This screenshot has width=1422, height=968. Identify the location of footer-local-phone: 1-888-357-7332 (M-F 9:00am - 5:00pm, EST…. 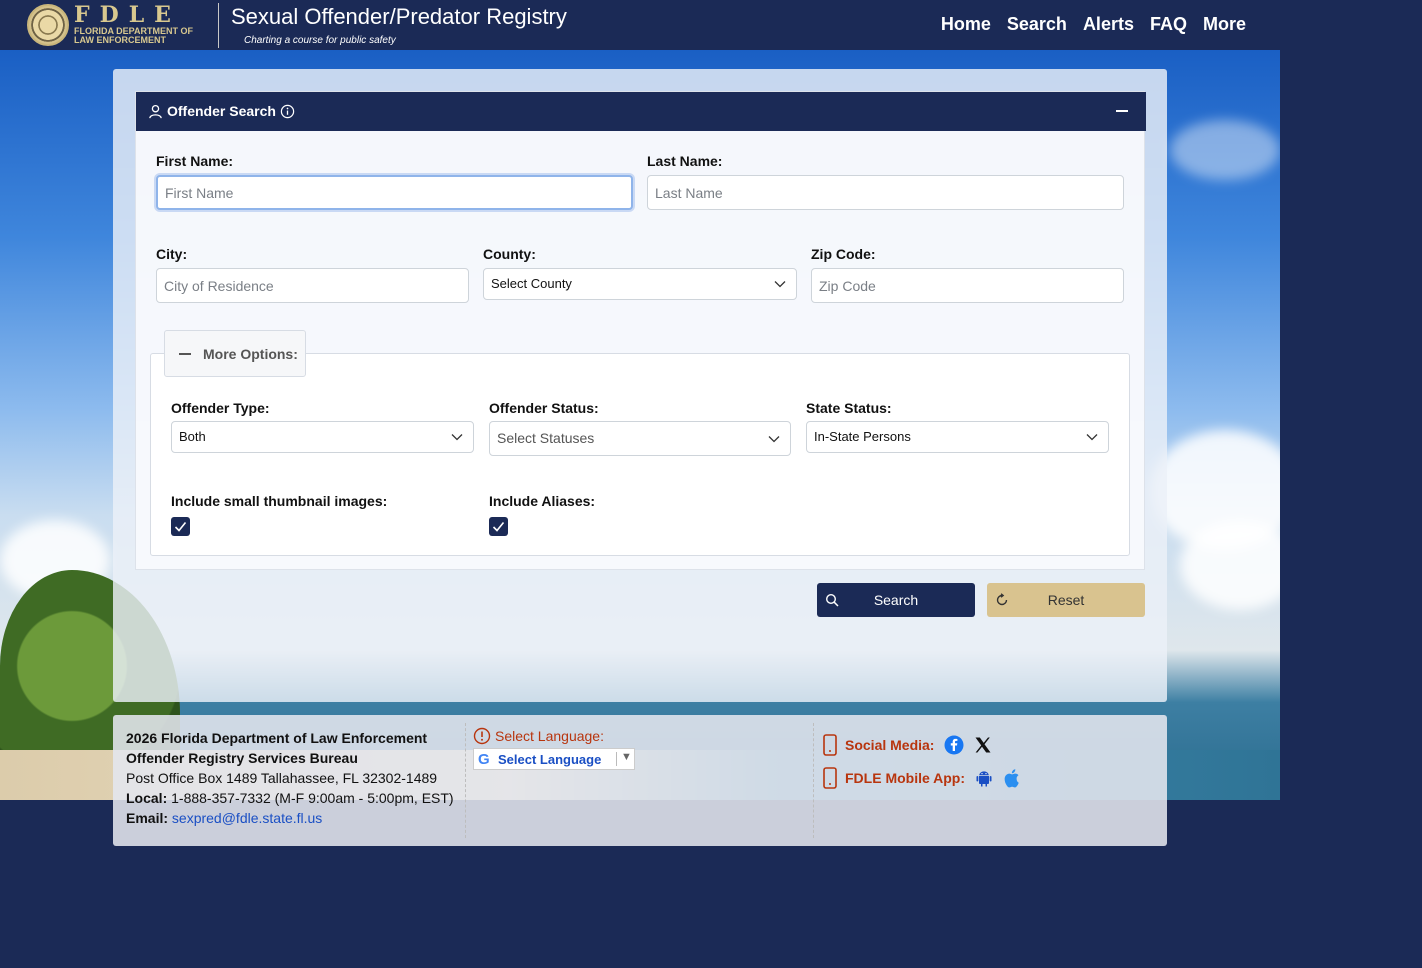
(312, 798).